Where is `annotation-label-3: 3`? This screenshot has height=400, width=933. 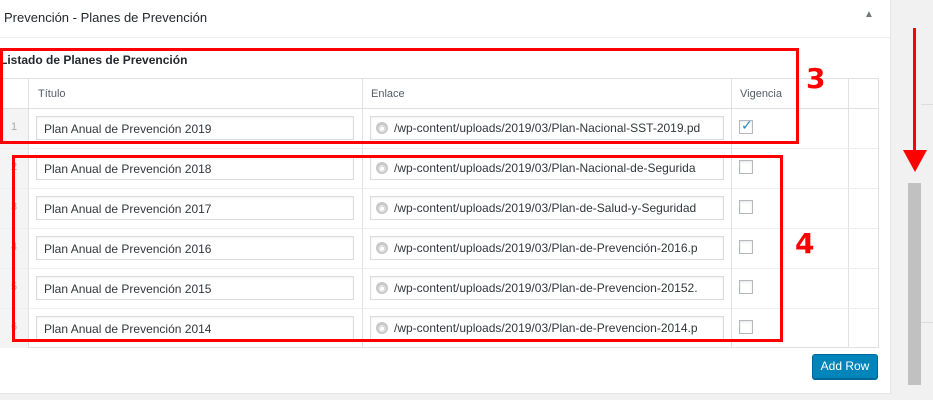 annotation-label-3: 3 is located at coordinates (816, 78).